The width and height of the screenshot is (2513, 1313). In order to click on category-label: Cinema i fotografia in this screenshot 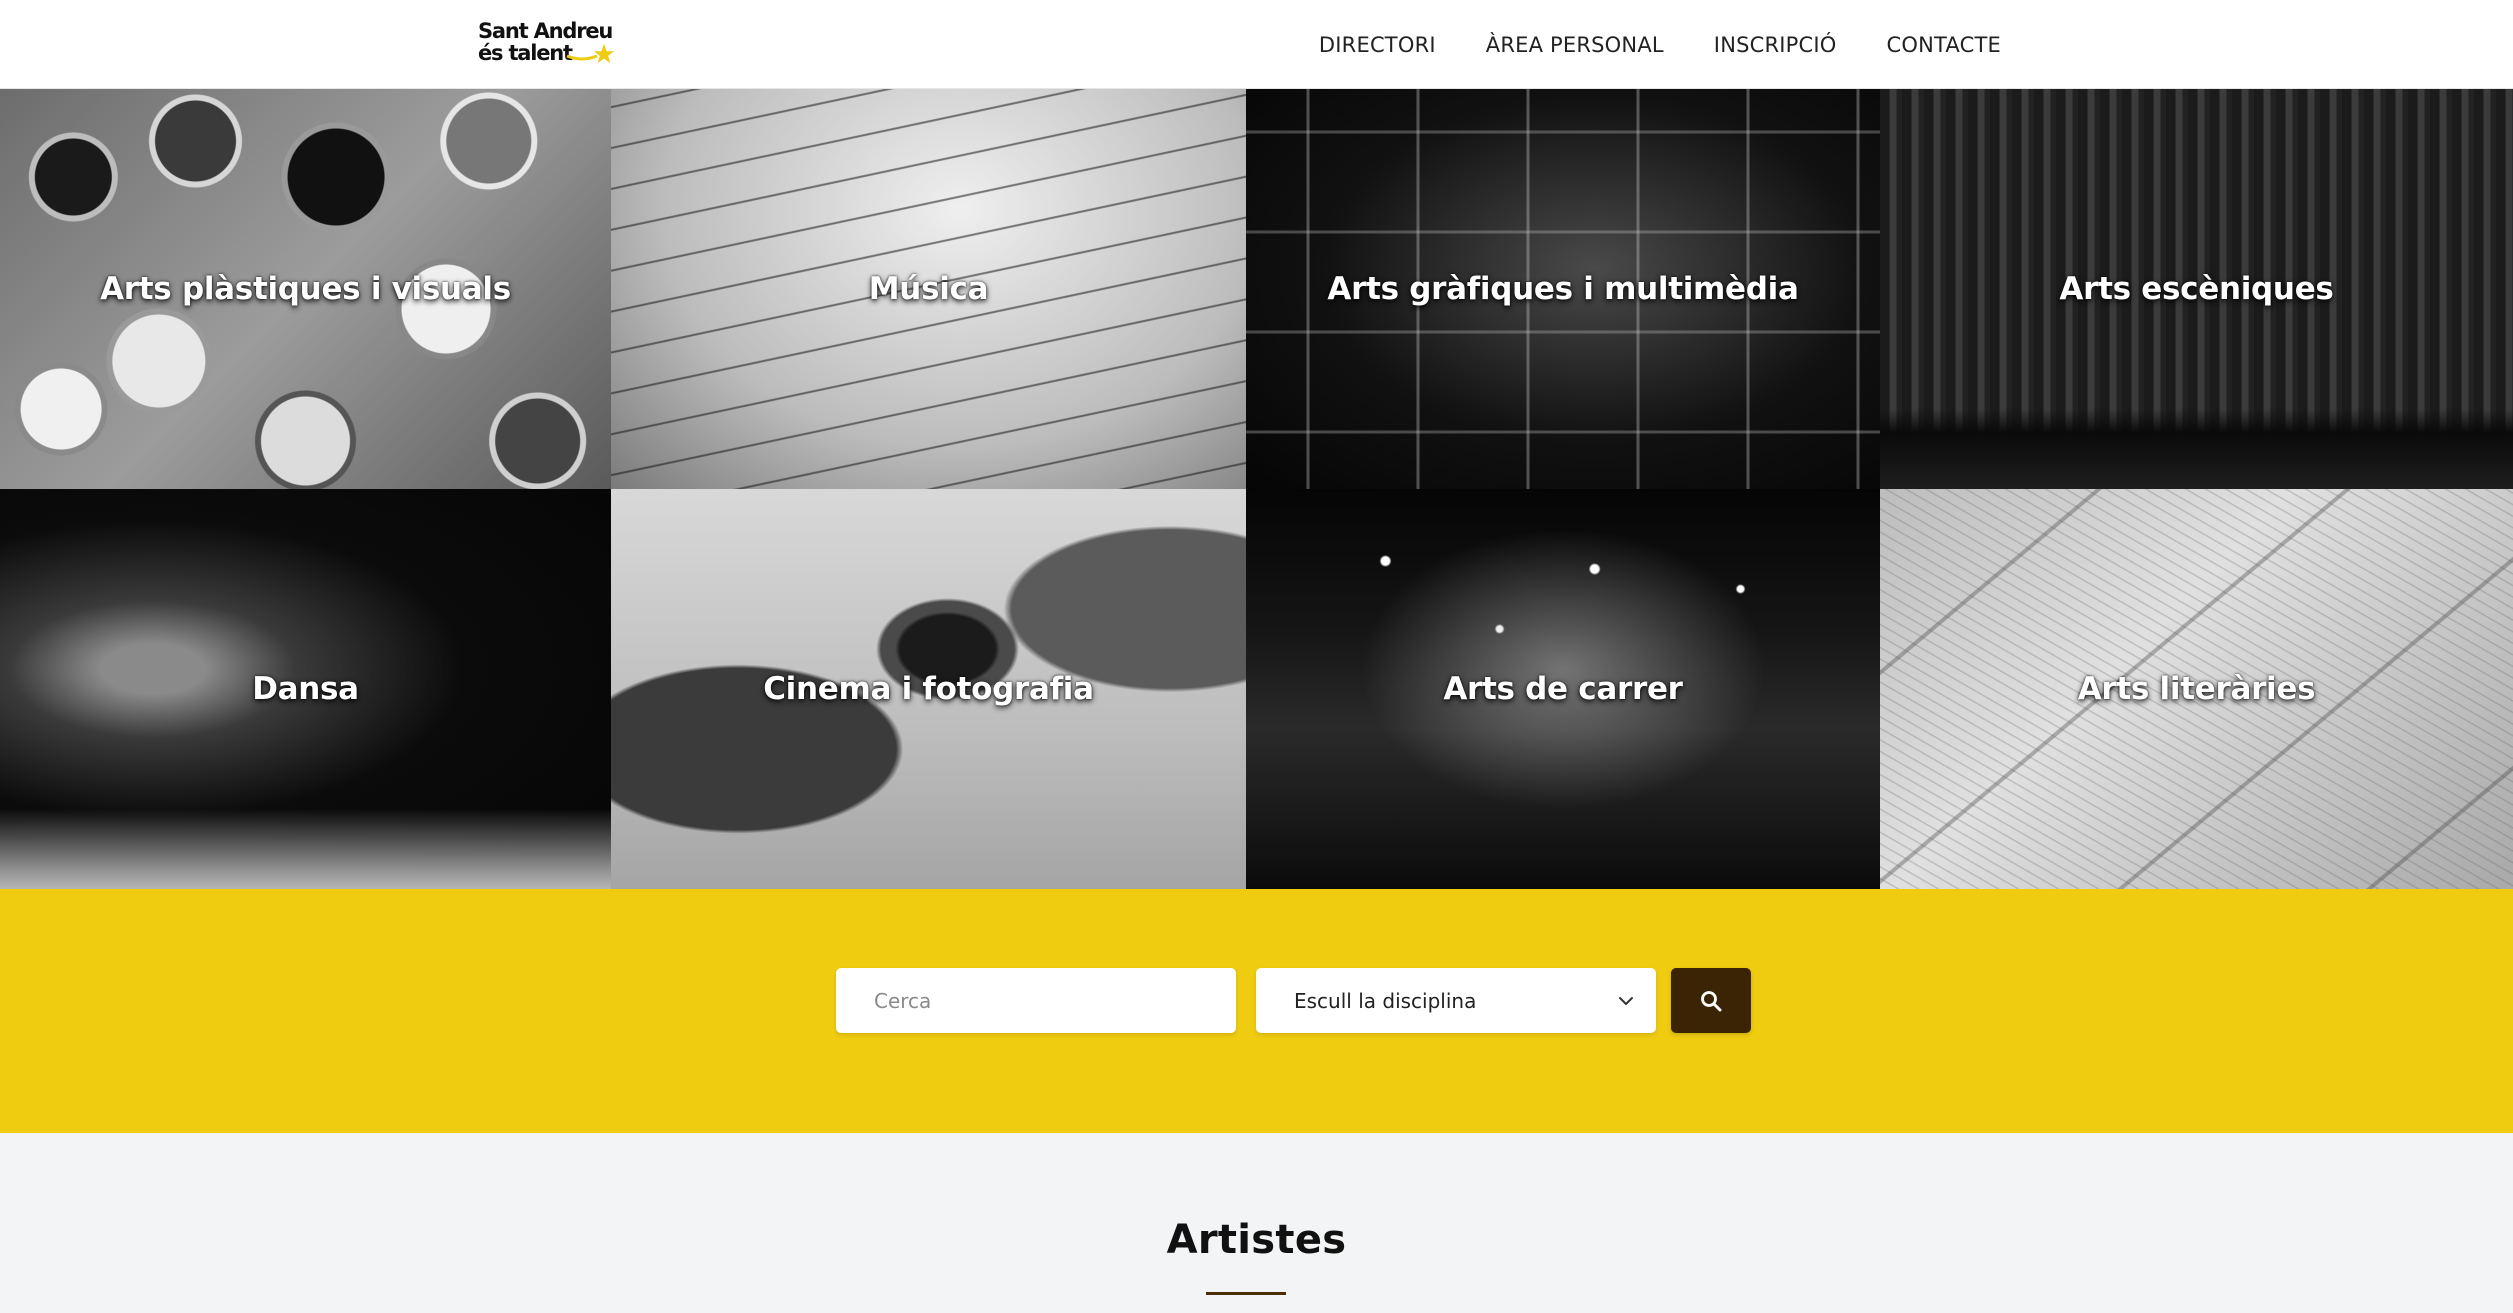, I will do `click(928, 689)`.